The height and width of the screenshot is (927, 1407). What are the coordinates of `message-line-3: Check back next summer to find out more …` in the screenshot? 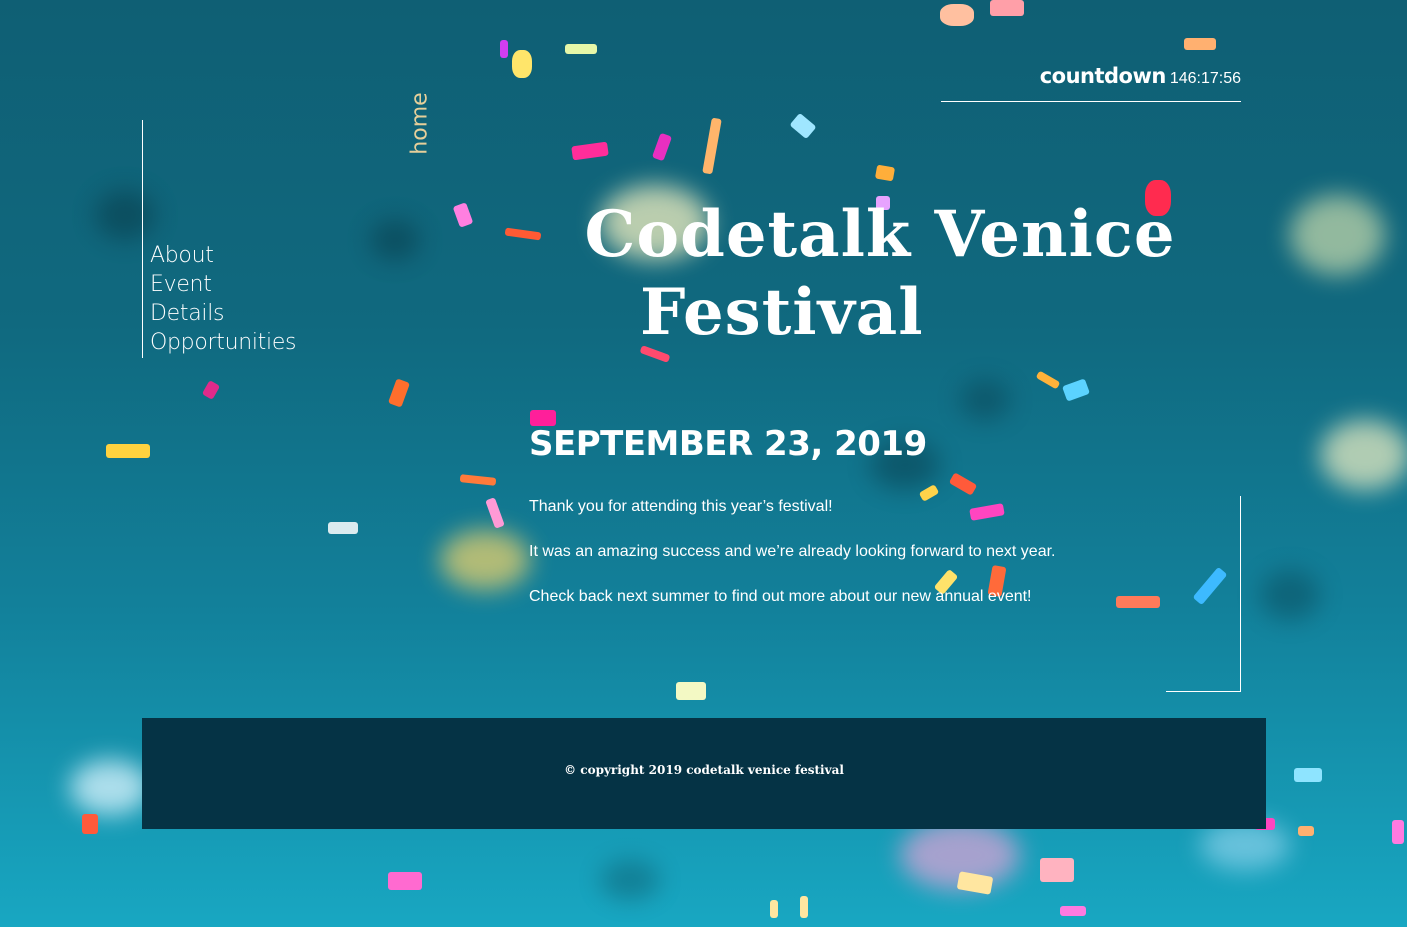 It's located at (780, 596).